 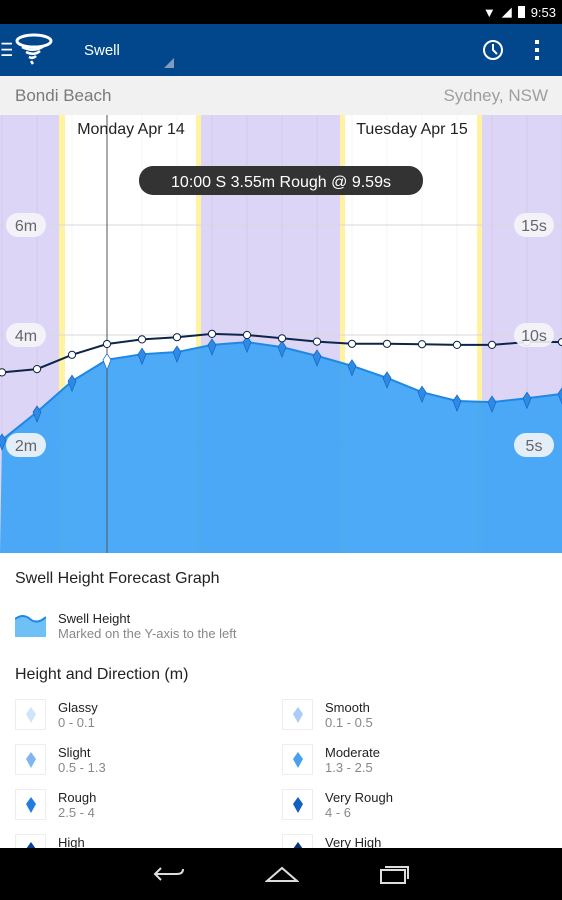 What do you see at coordinates (412, 129) in the screenshot?
I see `day-label: Tuesday Apr 15` at bounding box center [412, 129].